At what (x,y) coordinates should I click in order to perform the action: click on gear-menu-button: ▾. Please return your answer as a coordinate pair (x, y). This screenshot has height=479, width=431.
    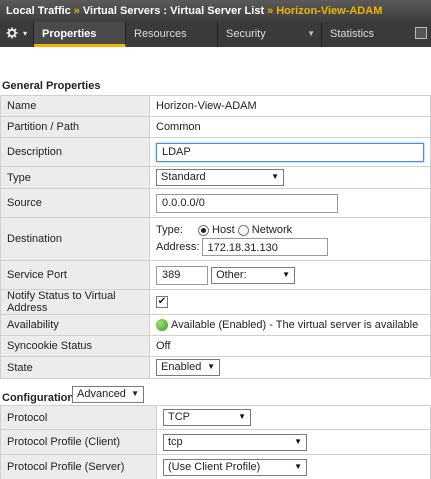
    Looking at the image, I should click on (17, 34).